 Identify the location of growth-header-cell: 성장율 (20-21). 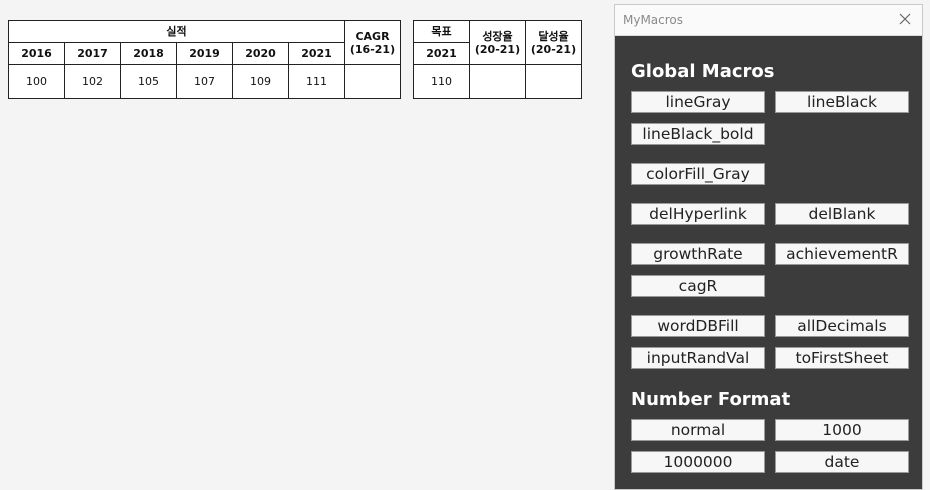
(497, 42).